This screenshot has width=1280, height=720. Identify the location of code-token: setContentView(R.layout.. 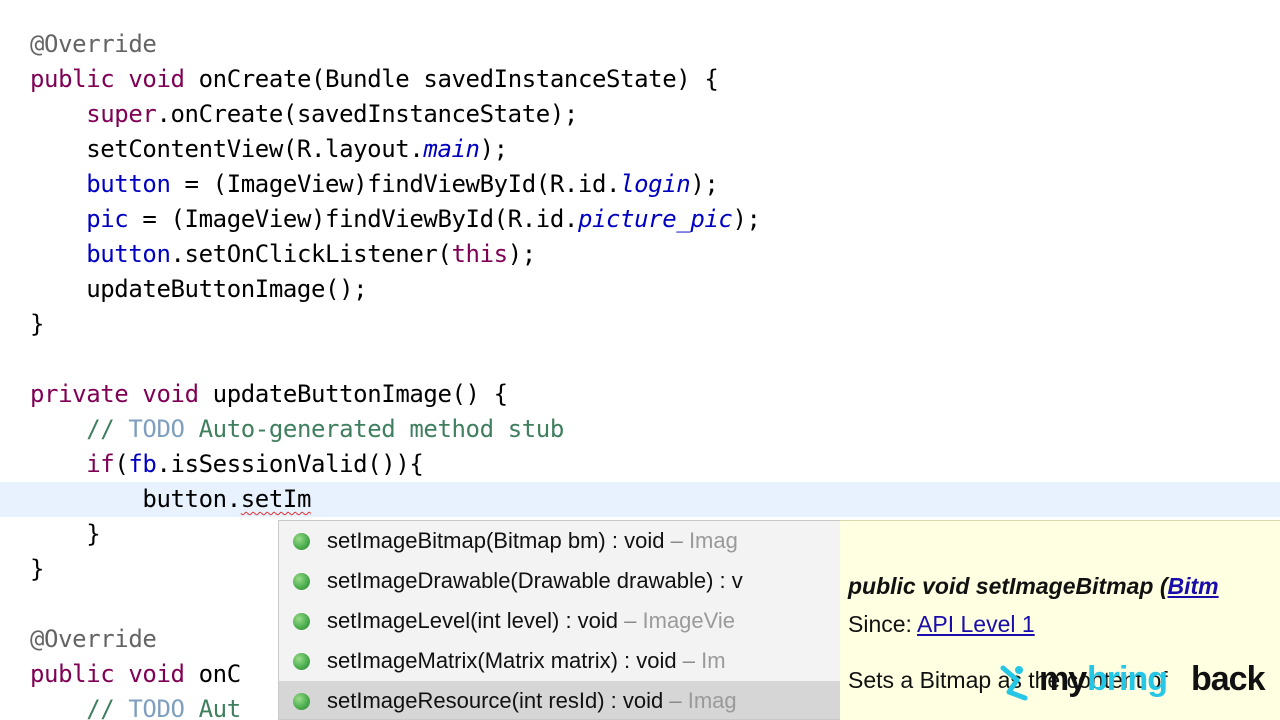
(227, 149).